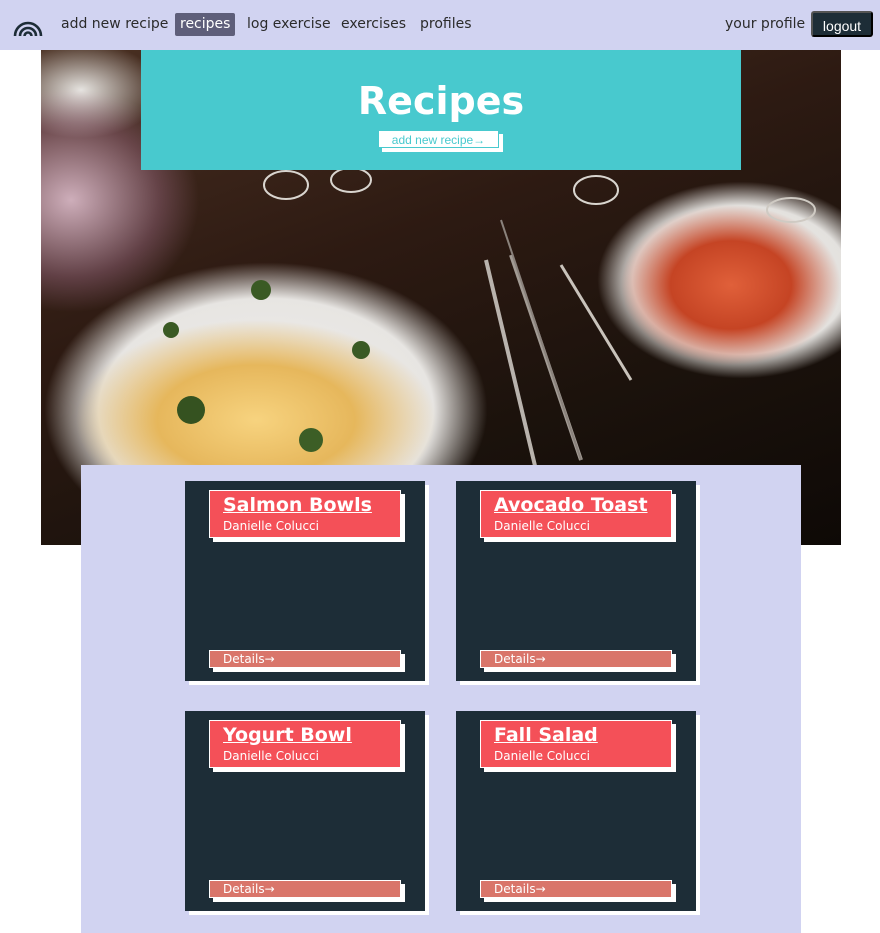 The width and height of the screenshot is (880, 933). What do you see at coordinates (546, 735) in the screenshot?
I see `recipe-title-link: Fall Salad` at bounding box center [546, 735].